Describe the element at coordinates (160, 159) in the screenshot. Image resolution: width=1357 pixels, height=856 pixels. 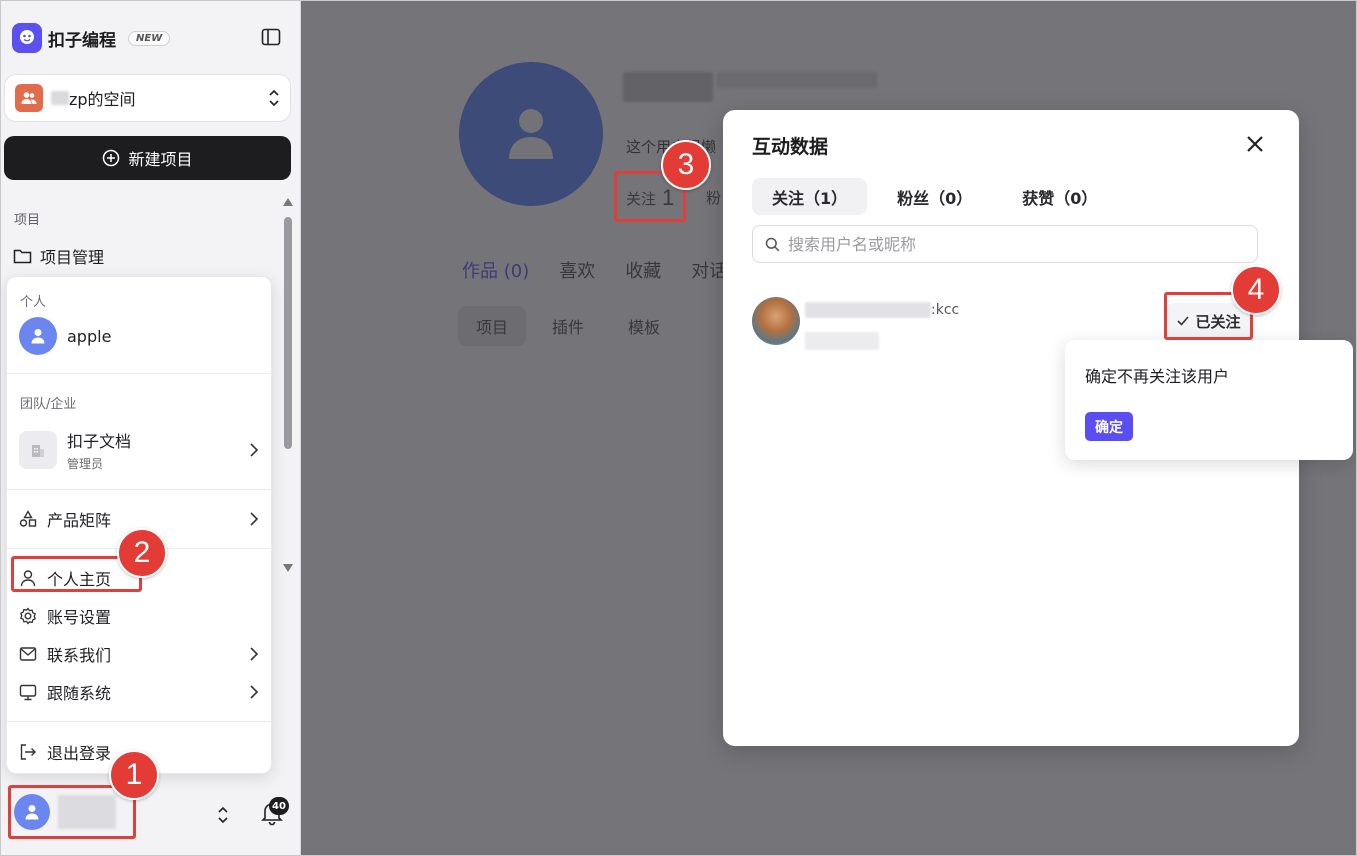
I see `new-project-label: 新建项目` at that location.